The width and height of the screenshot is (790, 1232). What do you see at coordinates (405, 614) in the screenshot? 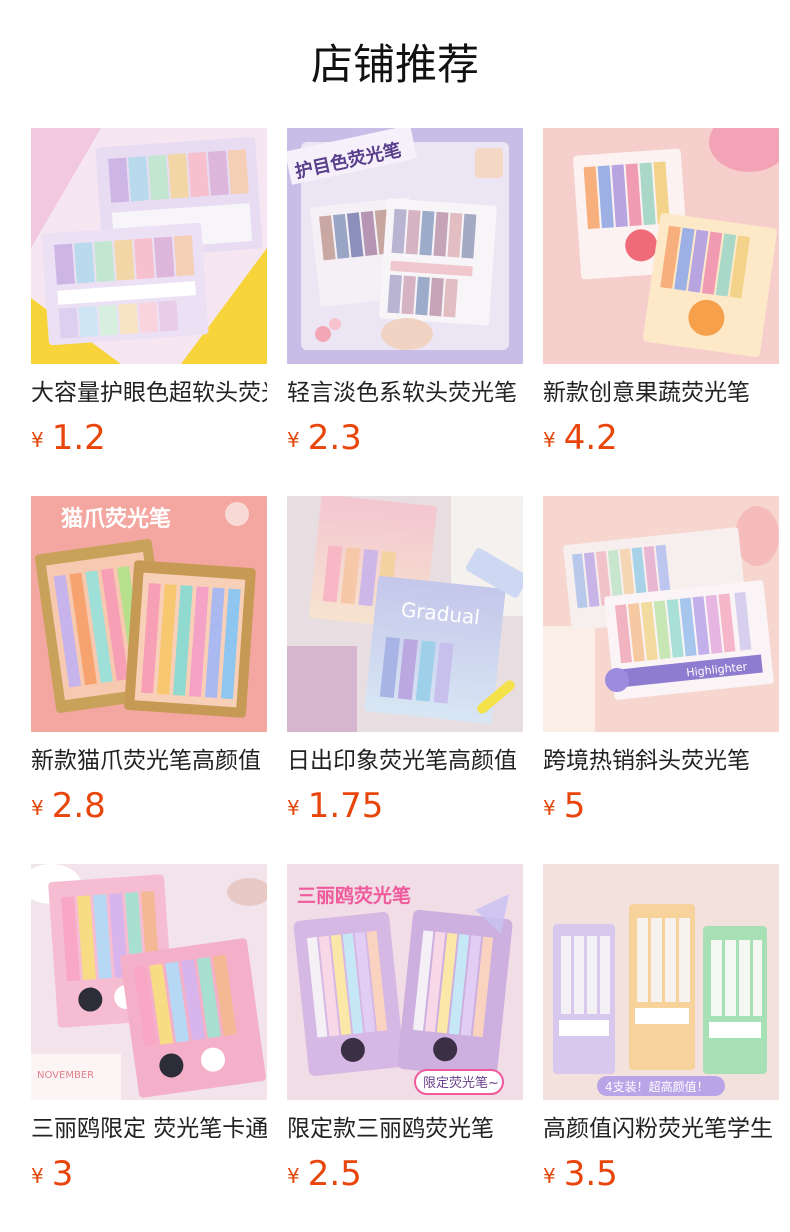
I see `gradual-highlighter-image: Gradual` at bounding box center [405, 614].